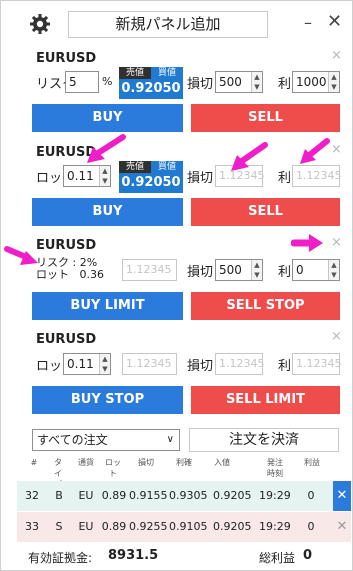 Image resolution: width=353 pixels, height=571 pixels. Describe the element at coordinates (92, 274) in the screenshot. I see `lot-value: 0.36` at that location.